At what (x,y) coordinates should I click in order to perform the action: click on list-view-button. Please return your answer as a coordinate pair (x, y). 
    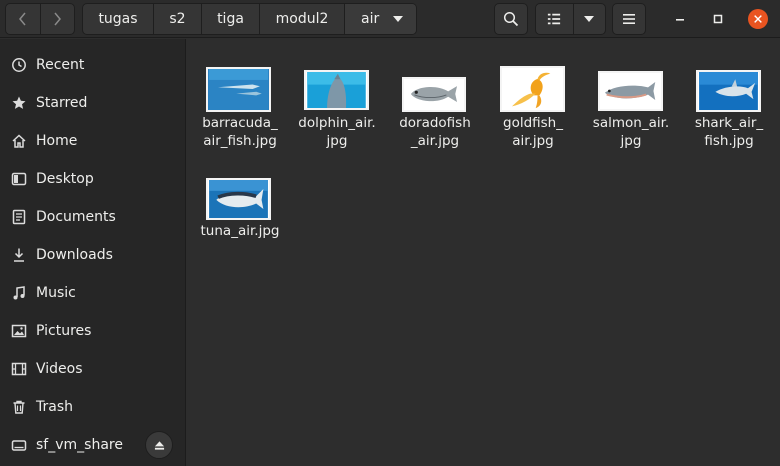
    Looking at the image, I should click on (554, 19).